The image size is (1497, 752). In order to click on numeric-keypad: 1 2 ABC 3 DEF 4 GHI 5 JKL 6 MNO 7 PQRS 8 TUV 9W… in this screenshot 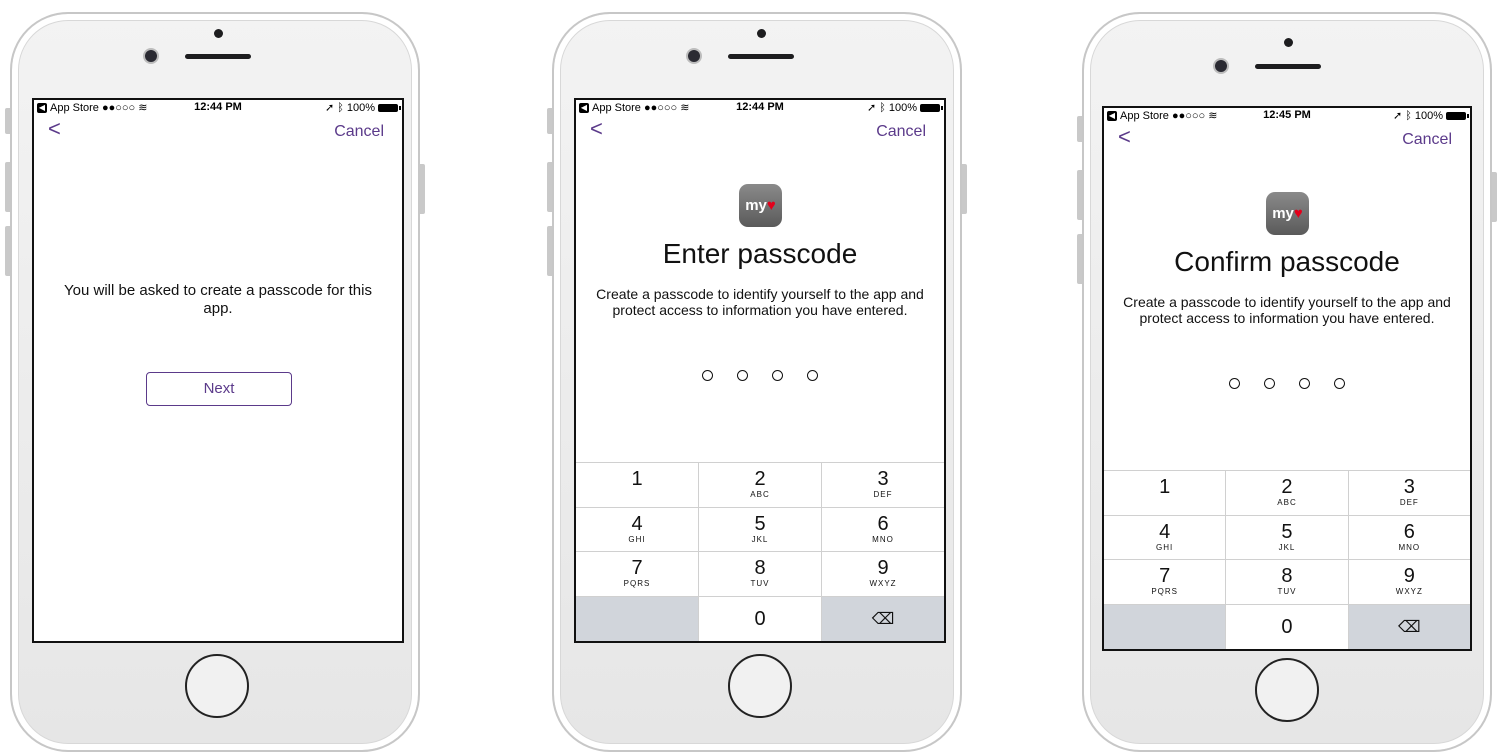, I will do `click(1287, 559)`.